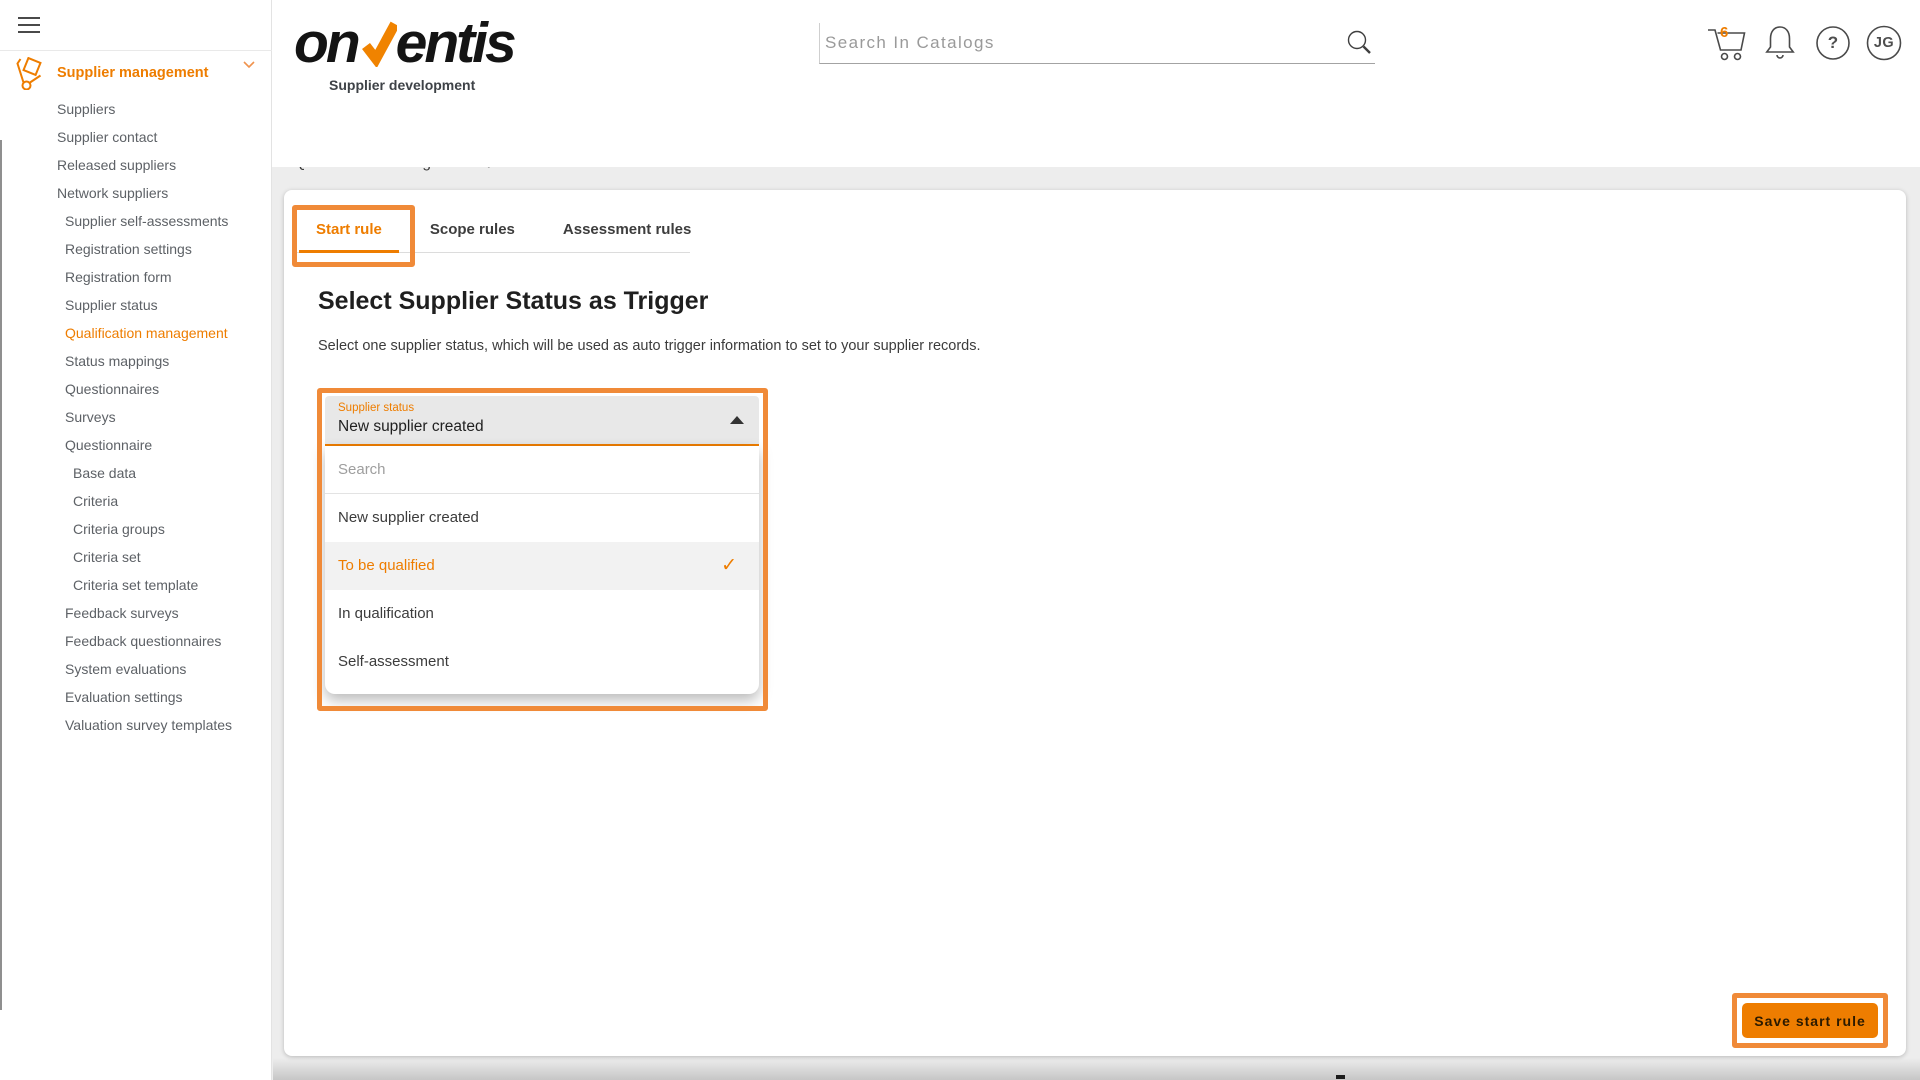  What do you see at coordinates (349, 230) in the screenshot?
I see `tab-start-rule: Start rule` at bounding box center [349, 230].